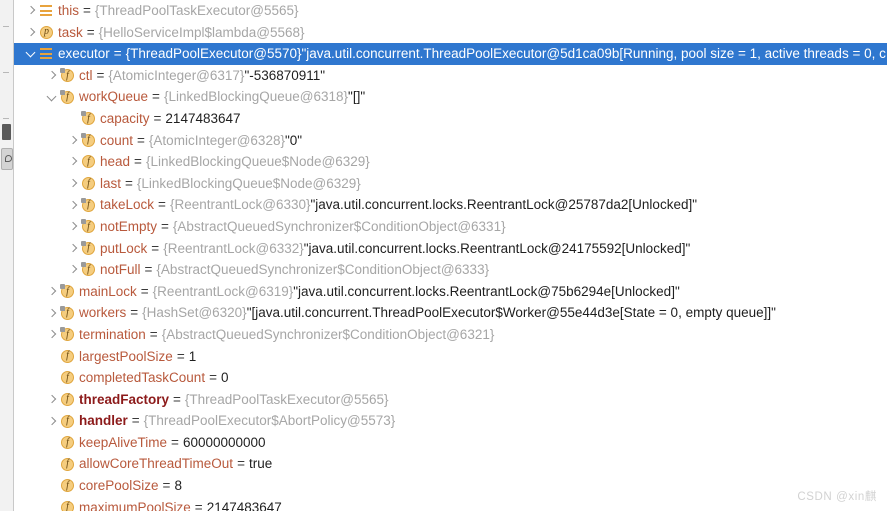 The height and width of the screenshot is (511, 887). What do you see at coordinates (450, 378) in the screenshot?
I see `tree-row-completedTaskCount: f completedTaskCount = 0` at bounding box center [450, 378].